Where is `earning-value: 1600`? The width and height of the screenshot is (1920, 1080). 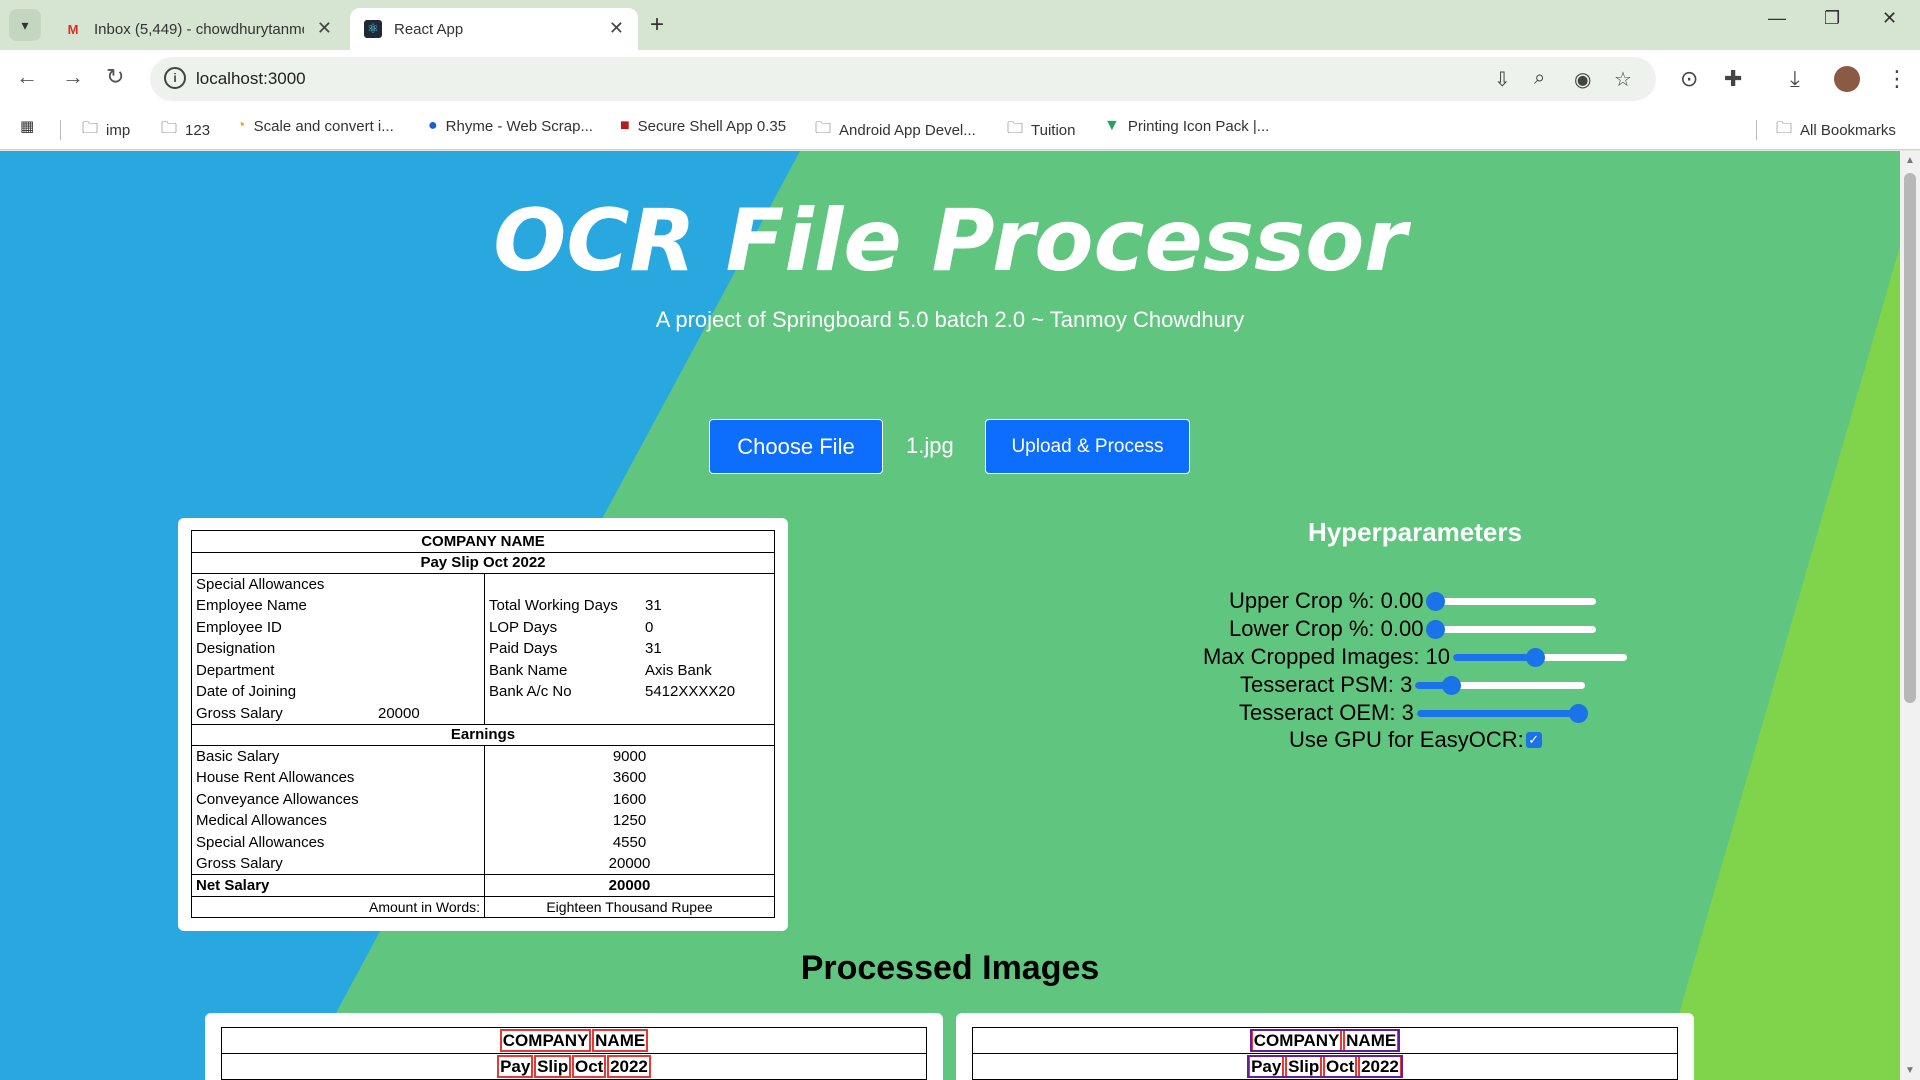
earning-value: 1600 is located at coordinates (629, 799).